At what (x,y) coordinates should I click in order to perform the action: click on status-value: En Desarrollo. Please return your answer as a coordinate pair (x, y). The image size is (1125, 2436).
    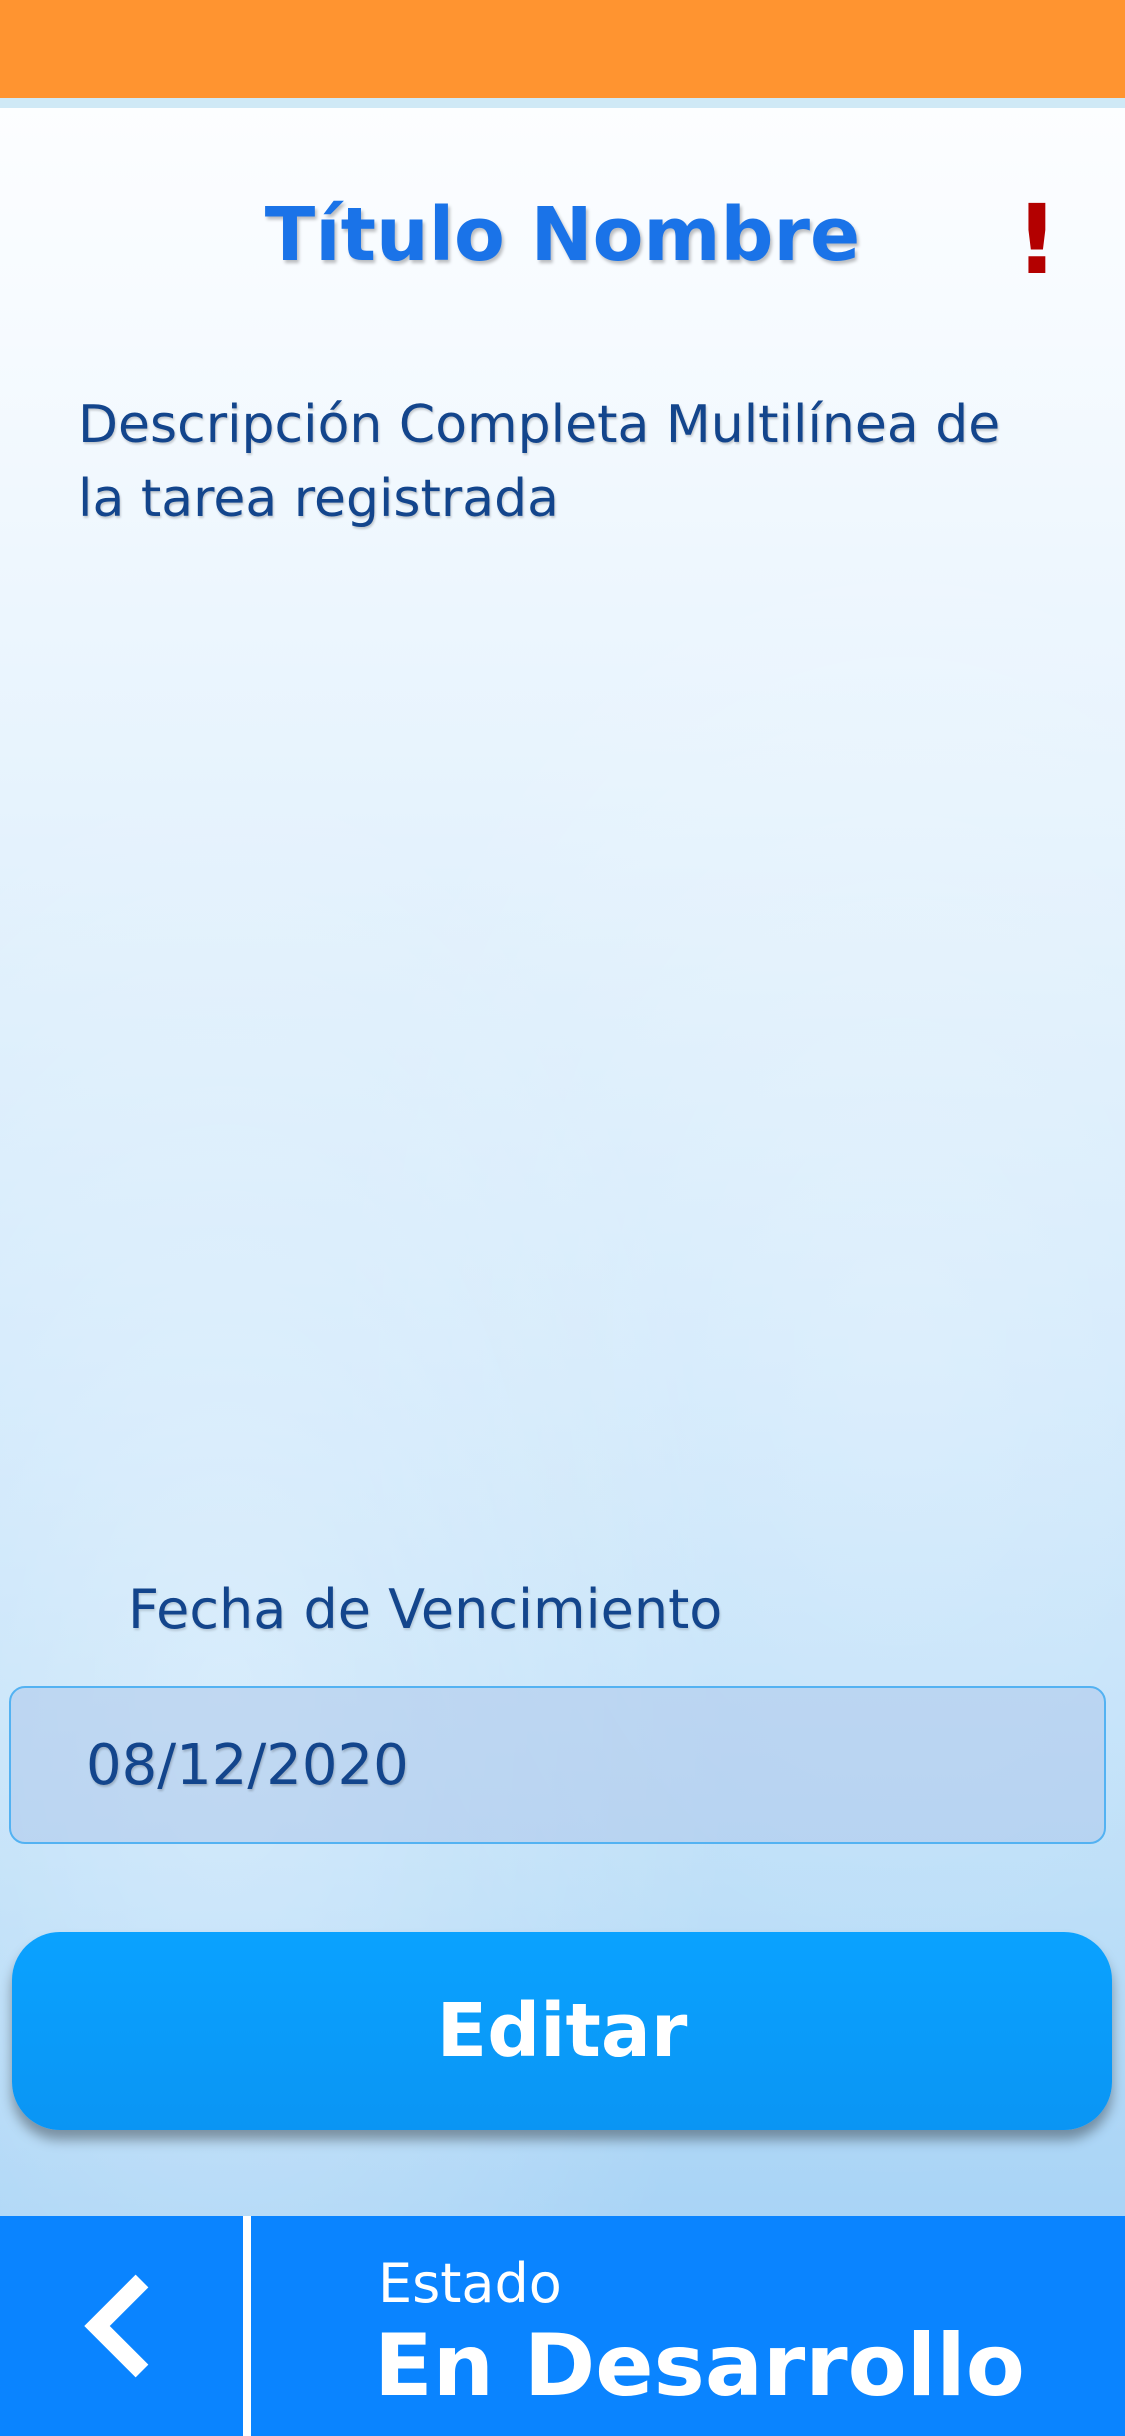
    Looking at the image, I should click on (699, 2366).